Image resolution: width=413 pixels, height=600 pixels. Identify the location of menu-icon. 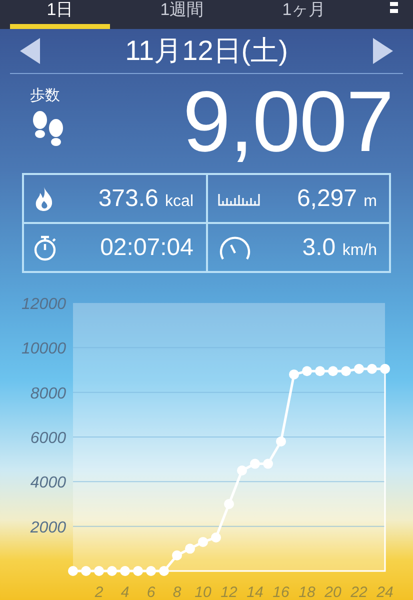
(394, 9).